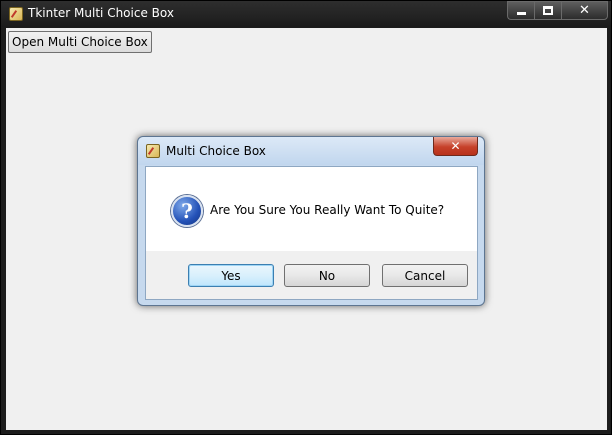 Image resolution: width=612 pixels, height=435 pixels. Describe the element at coordinates (327, 275) in the screenshot. I see `no-button: No` at that location.